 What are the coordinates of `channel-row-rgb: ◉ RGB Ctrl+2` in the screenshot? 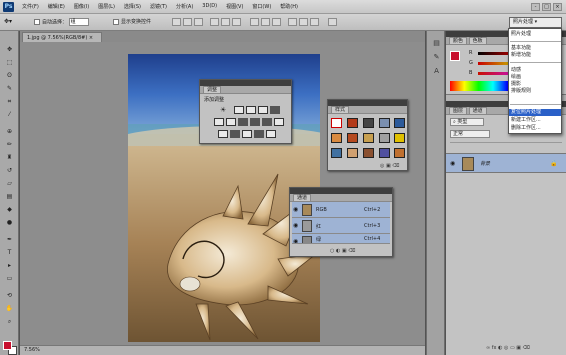 It's located at (341, 210).